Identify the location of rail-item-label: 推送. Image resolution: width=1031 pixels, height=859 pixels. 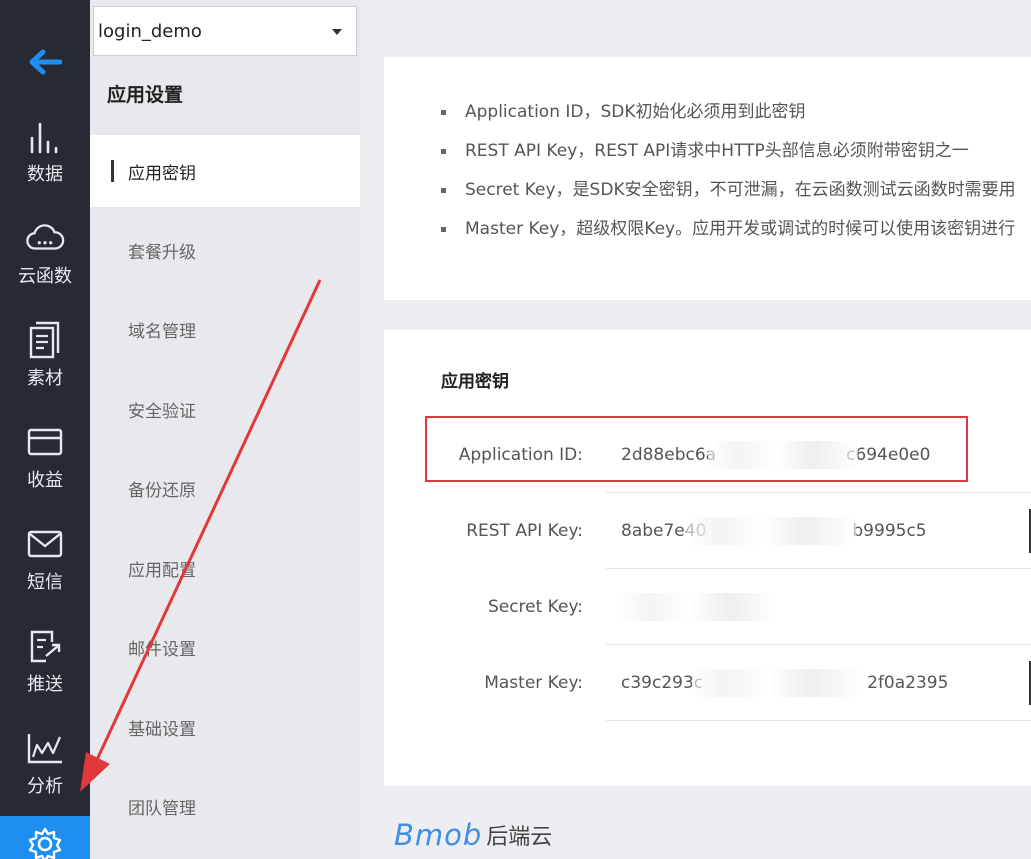
(45, 684).